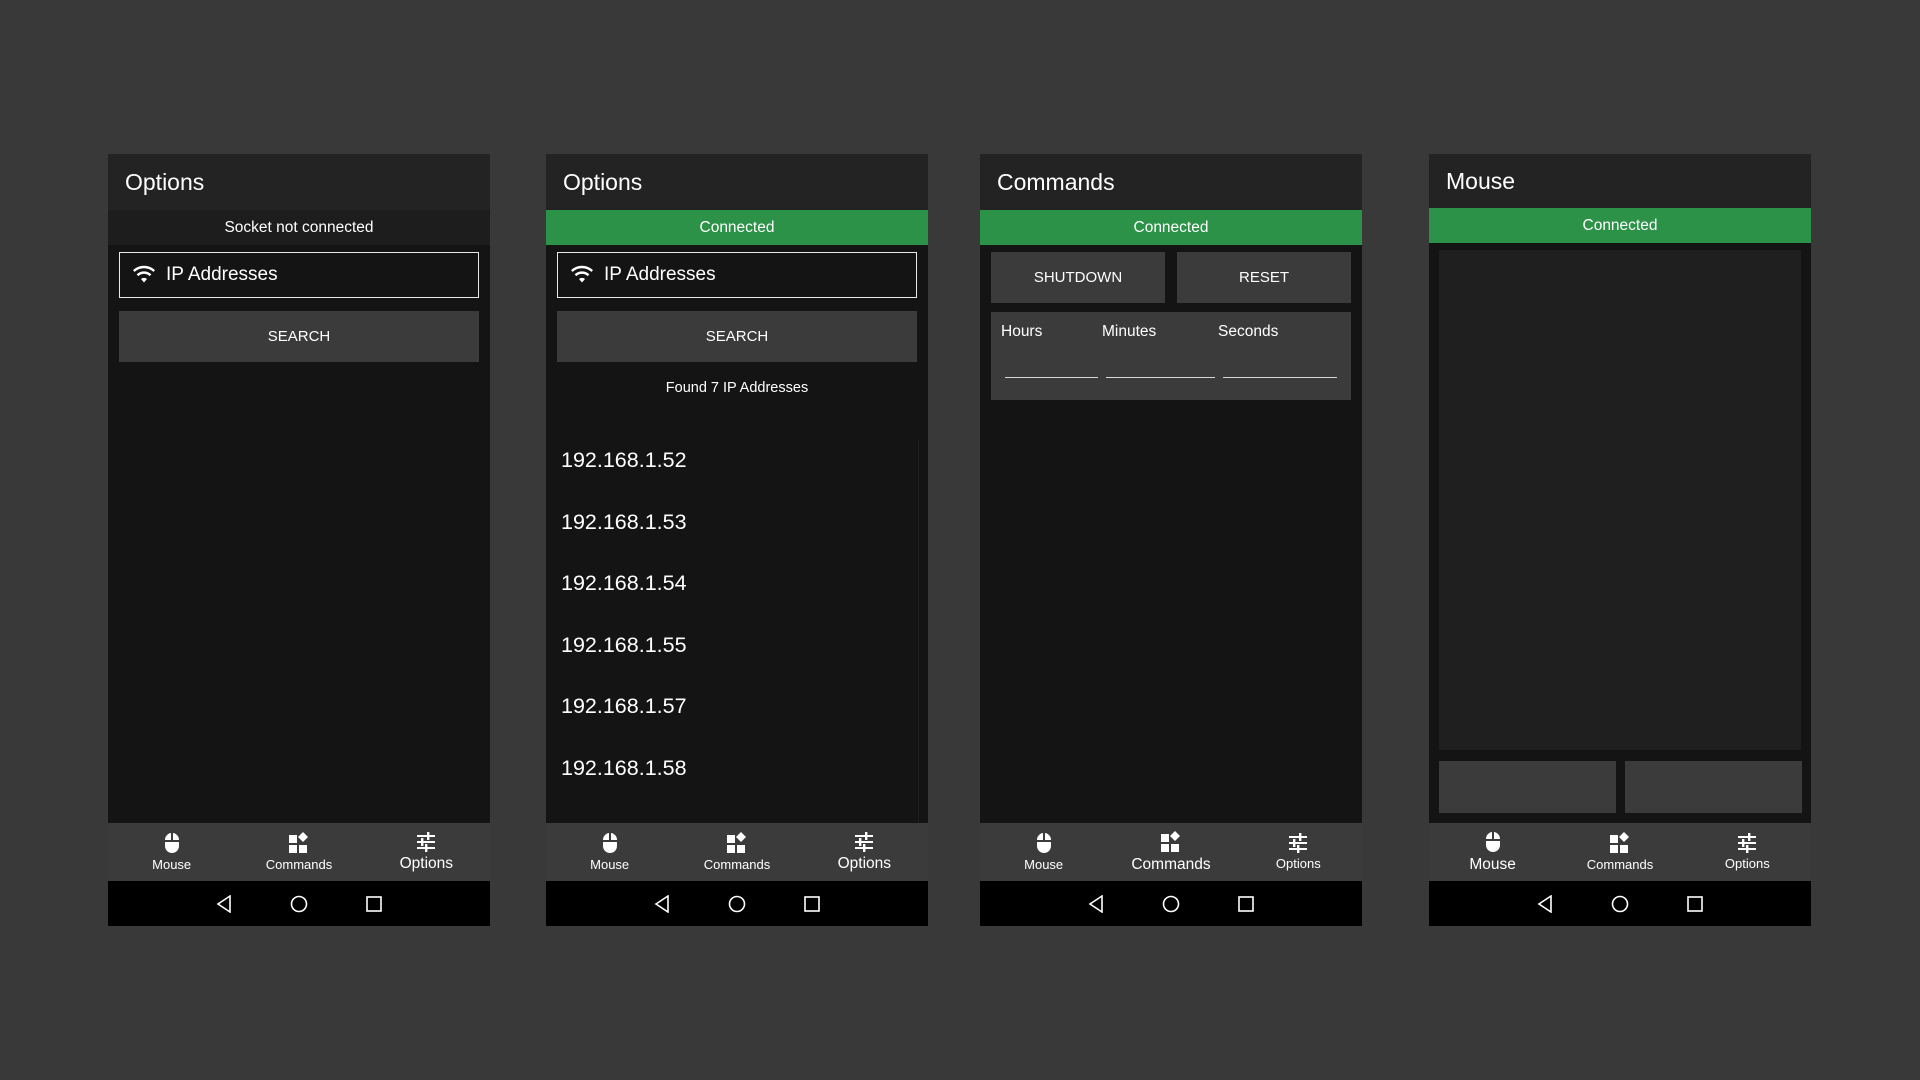 The width and height of the screenshot is (1920, 1080). I want to click on seconds-input, so click(1280, 364).